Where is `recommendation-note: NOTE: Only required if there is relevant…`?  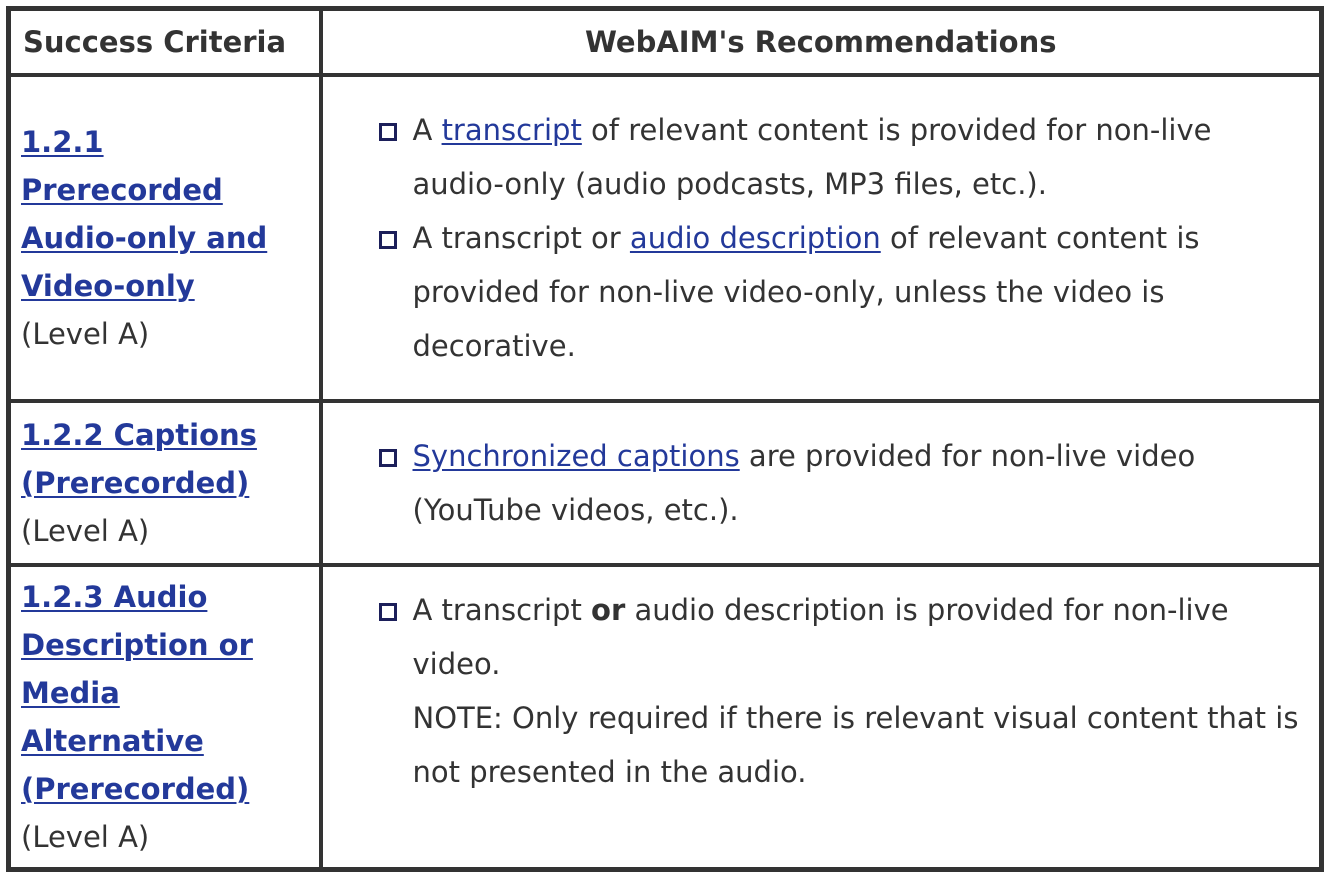
recommendation-note: NOTE: Only required if there is relevant… is located at coordinates (855, 745).